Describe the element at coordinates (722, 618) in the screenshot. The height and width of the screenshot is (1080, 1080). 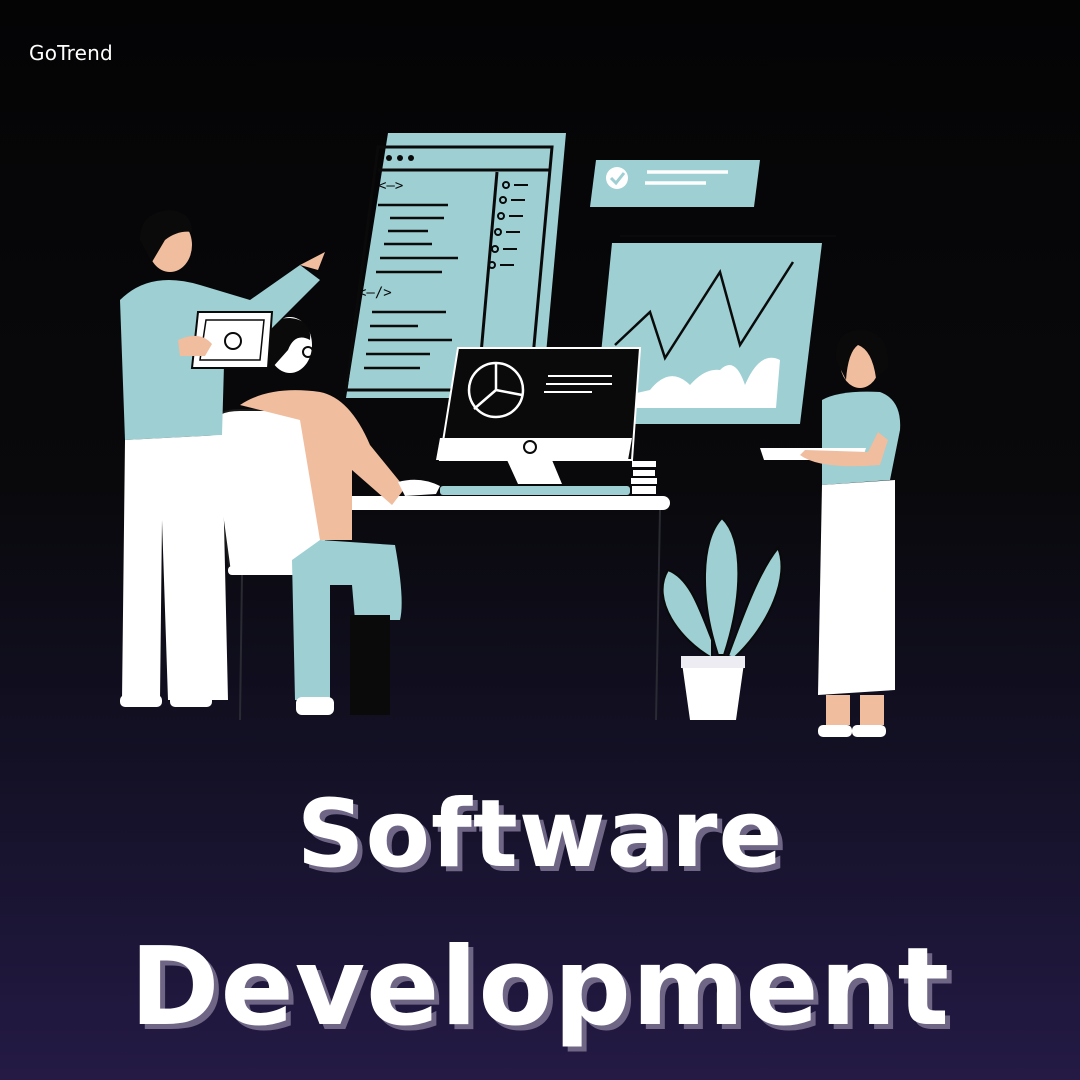
I see `potted-plant` at that location.